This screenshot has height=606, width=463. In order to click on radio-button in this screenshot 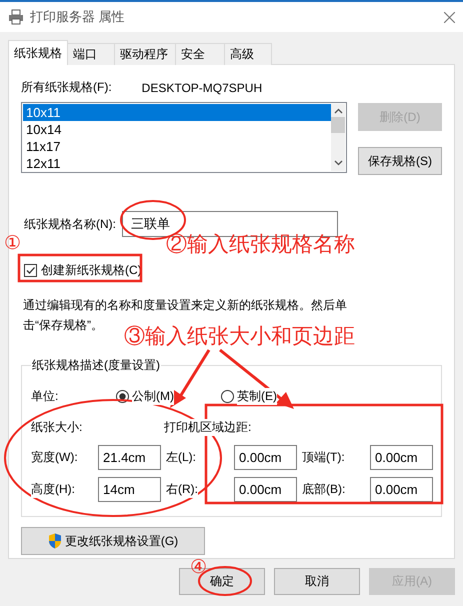, I will do `click(227, 396)`.